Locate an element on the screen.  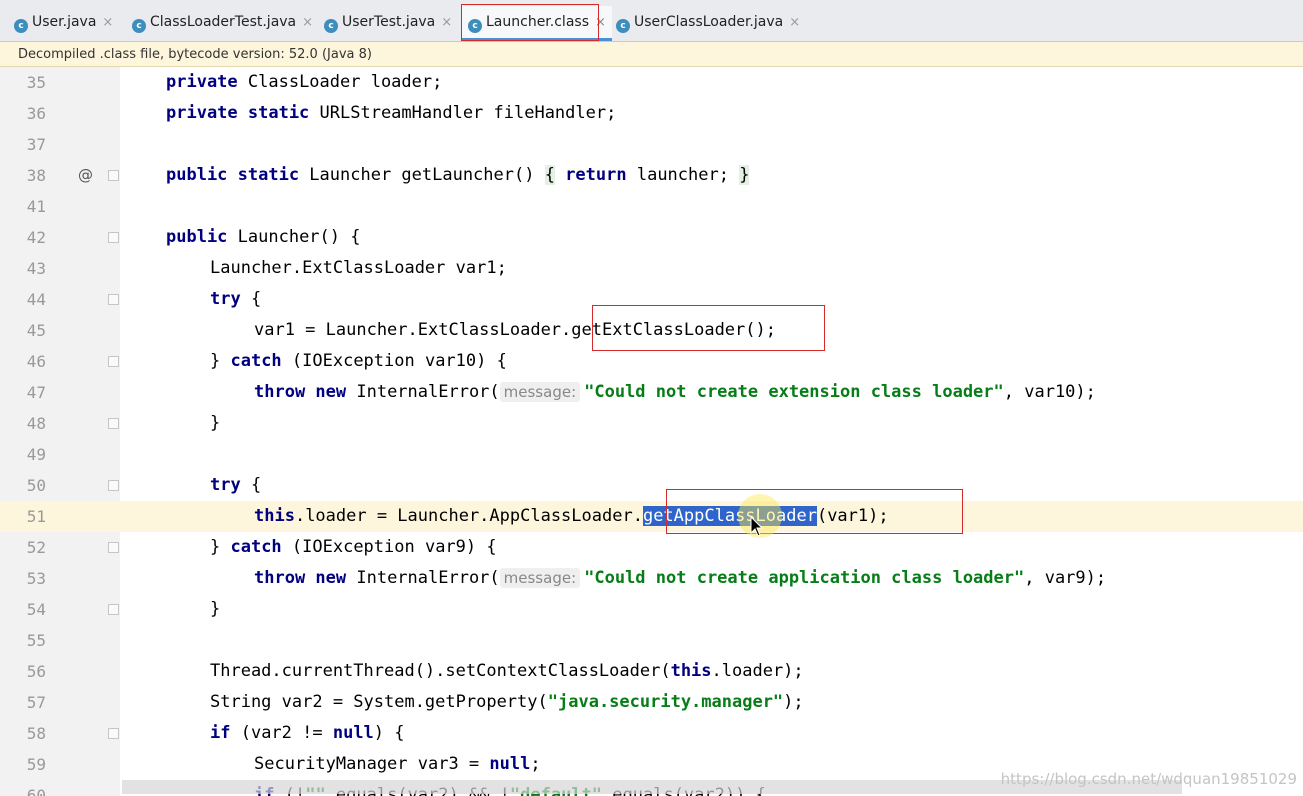
code-fragment: (IOException var9) { is located at coordinates (389, 547).